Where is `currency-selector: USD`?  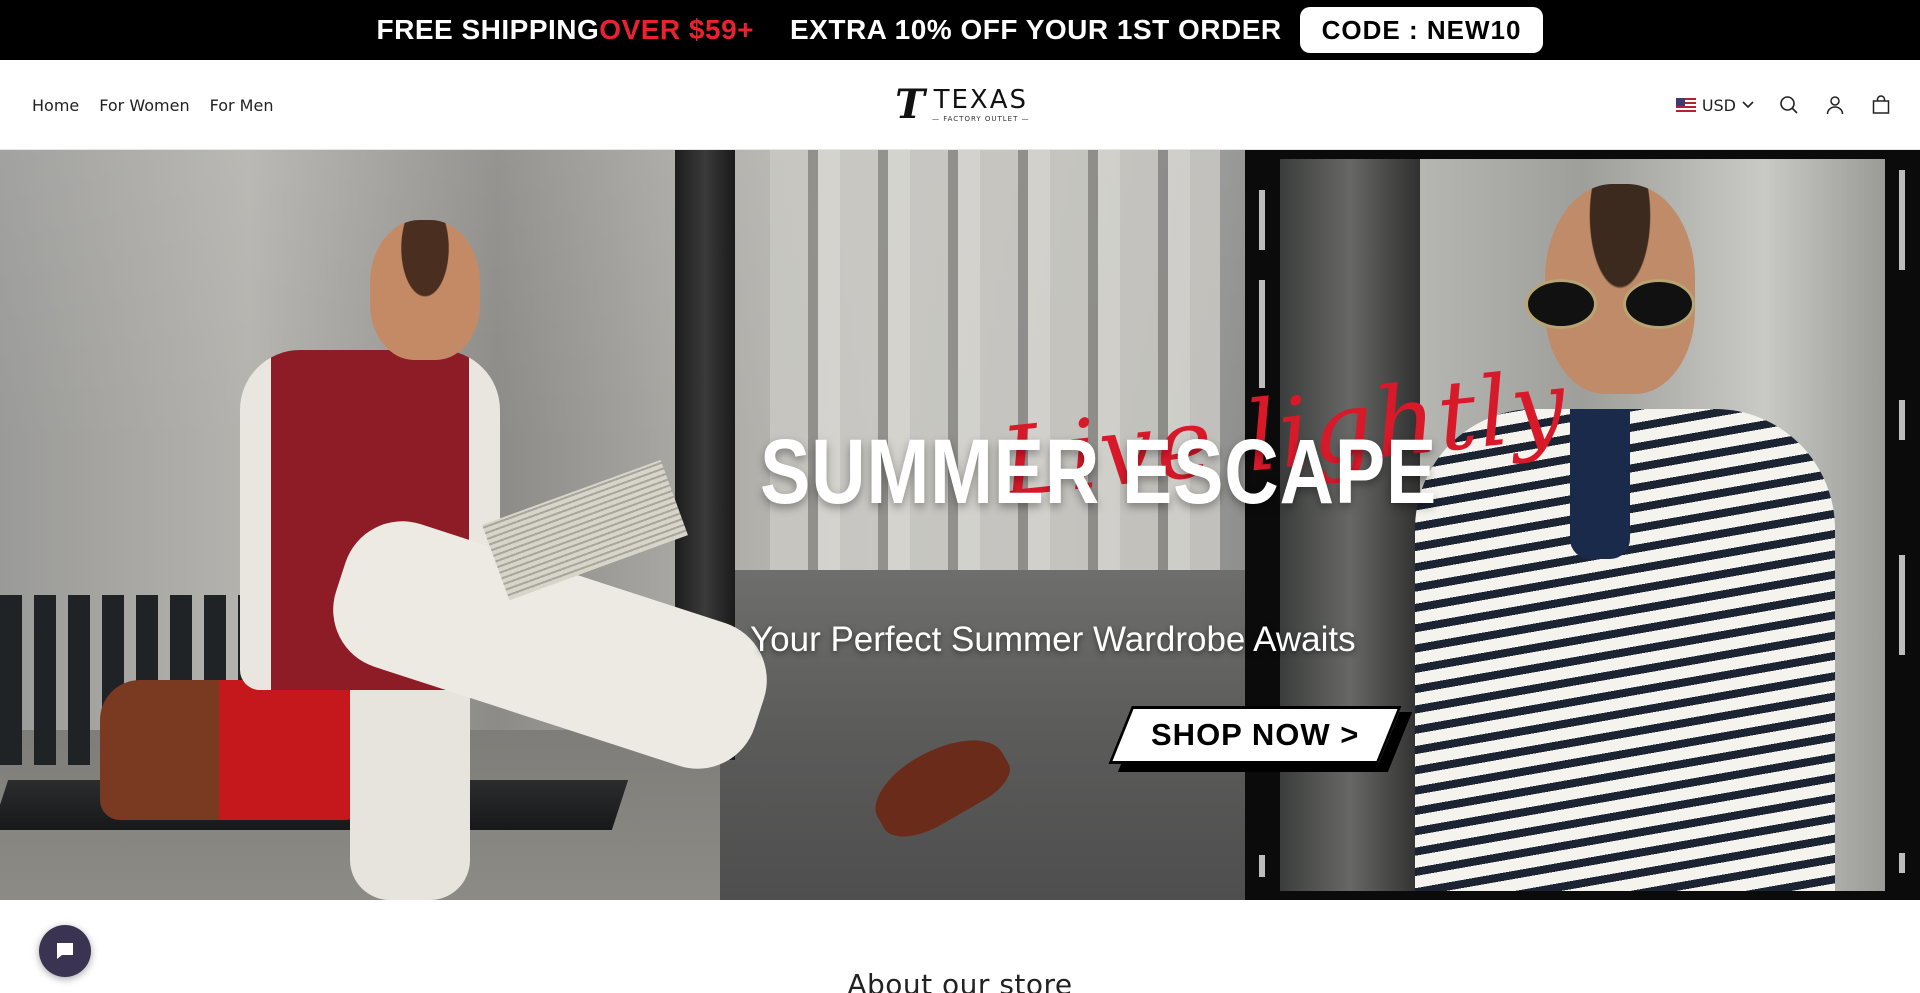 currency-selector: USD is located at coordinates (1714, 105).